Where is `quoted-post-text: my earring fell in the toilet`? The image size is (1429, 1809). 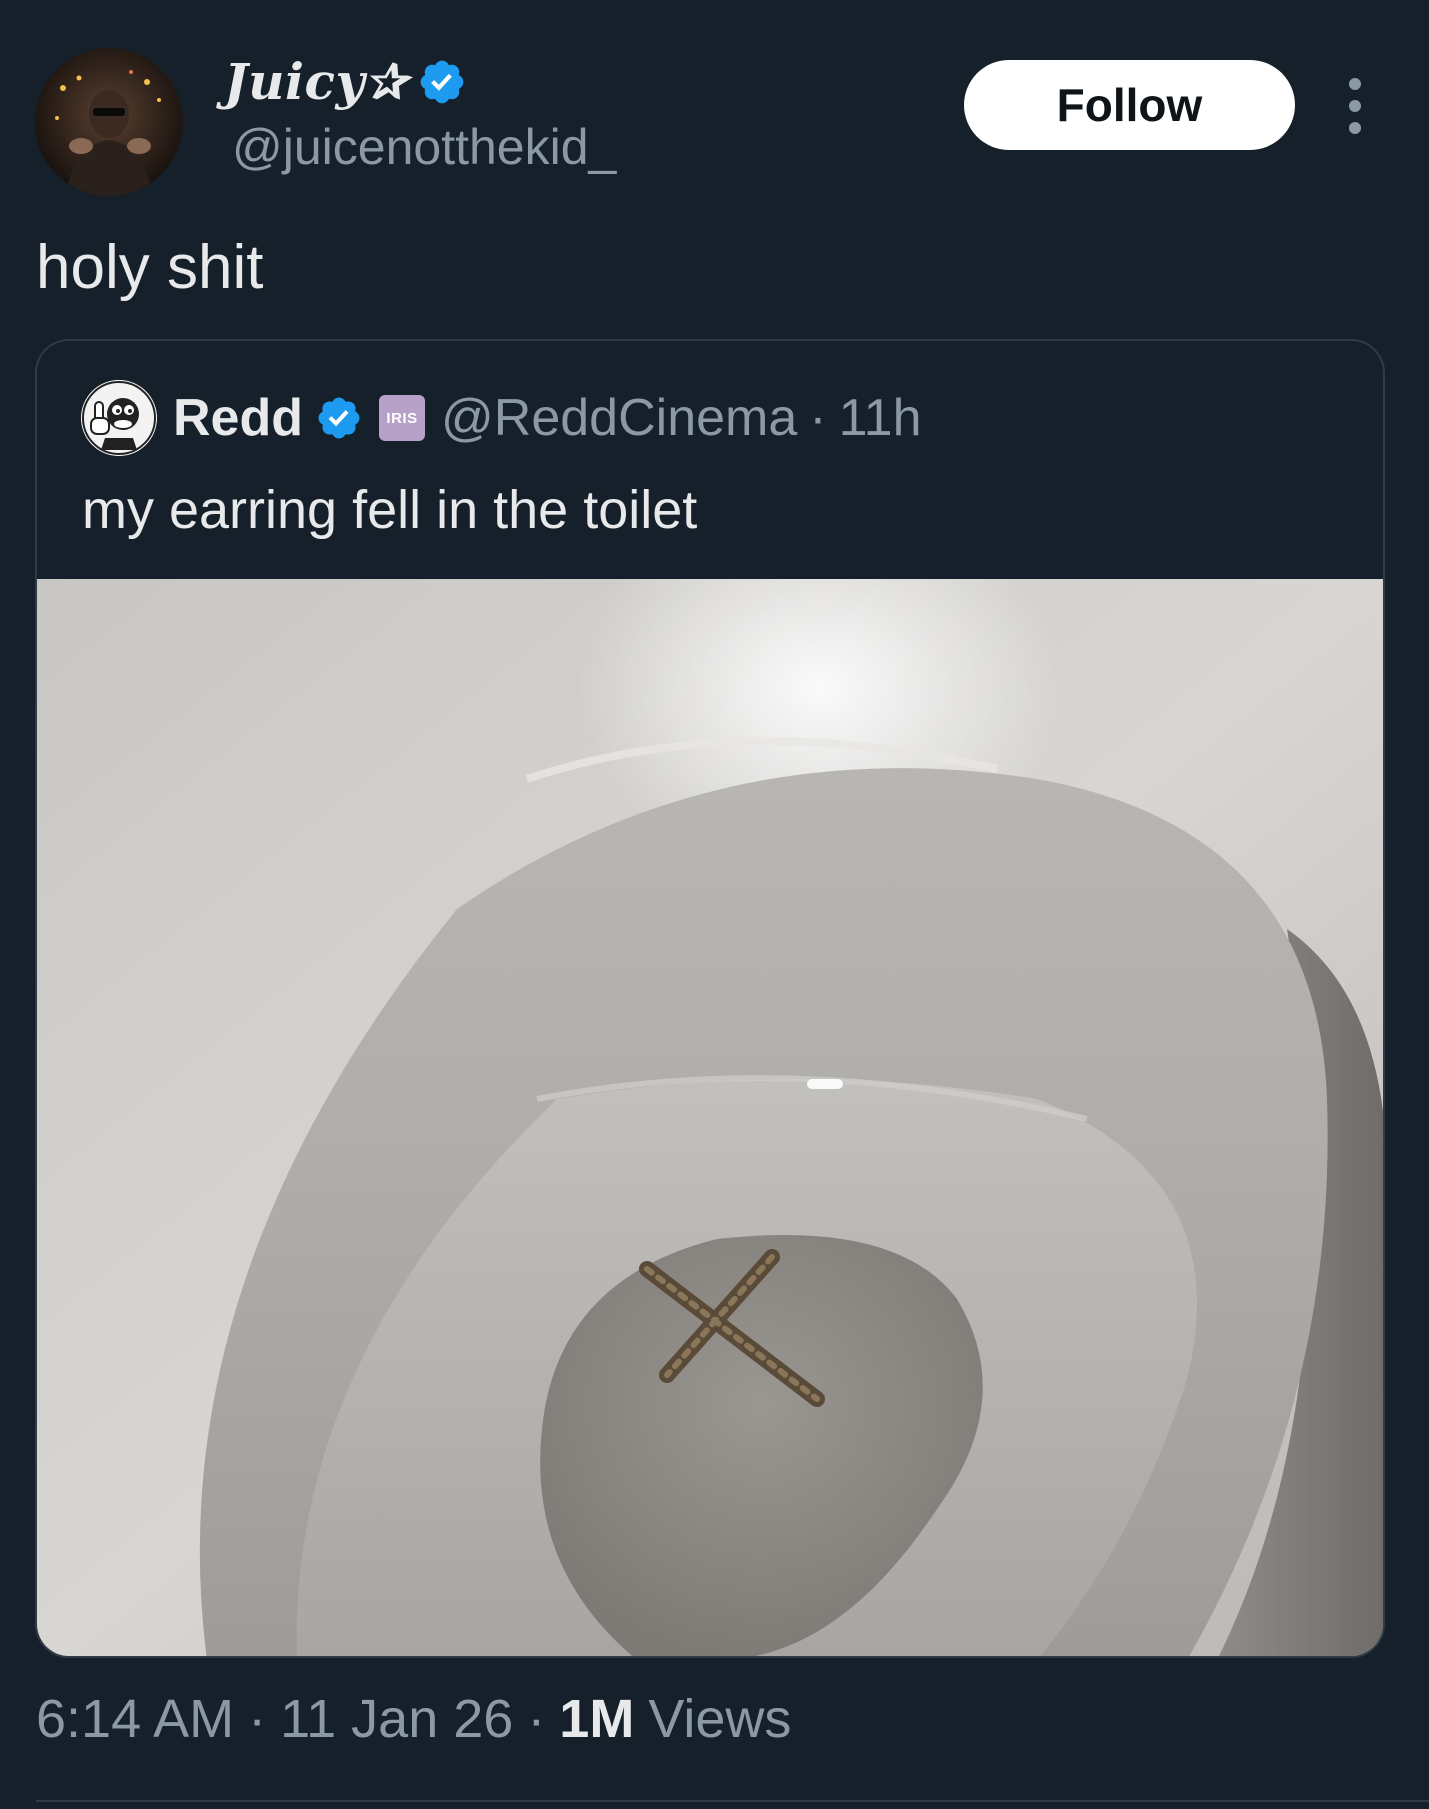
quoted-post-text: my earring fell in the toilet is located at coordinates (390, 510).